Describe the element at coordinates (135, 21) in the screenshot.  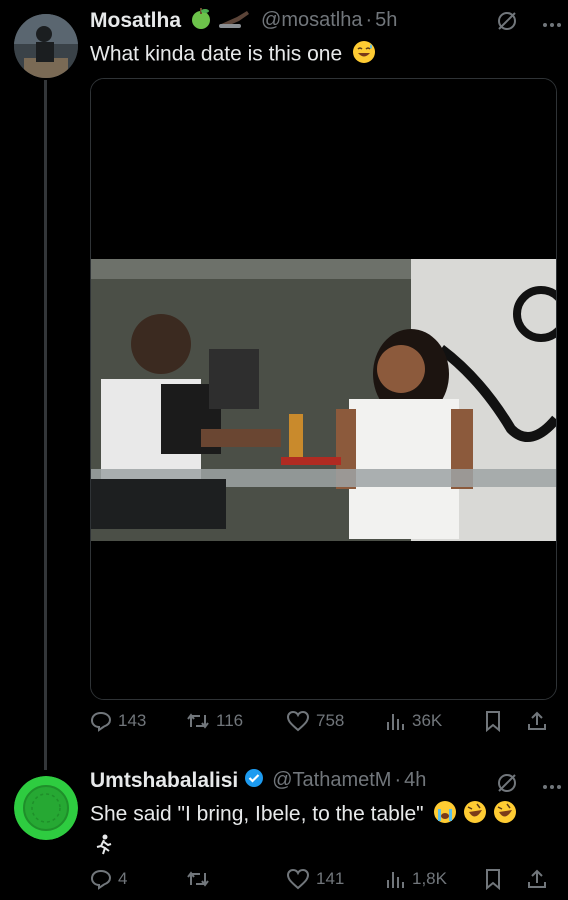
I see `author-name: Mosatlha` at that location.